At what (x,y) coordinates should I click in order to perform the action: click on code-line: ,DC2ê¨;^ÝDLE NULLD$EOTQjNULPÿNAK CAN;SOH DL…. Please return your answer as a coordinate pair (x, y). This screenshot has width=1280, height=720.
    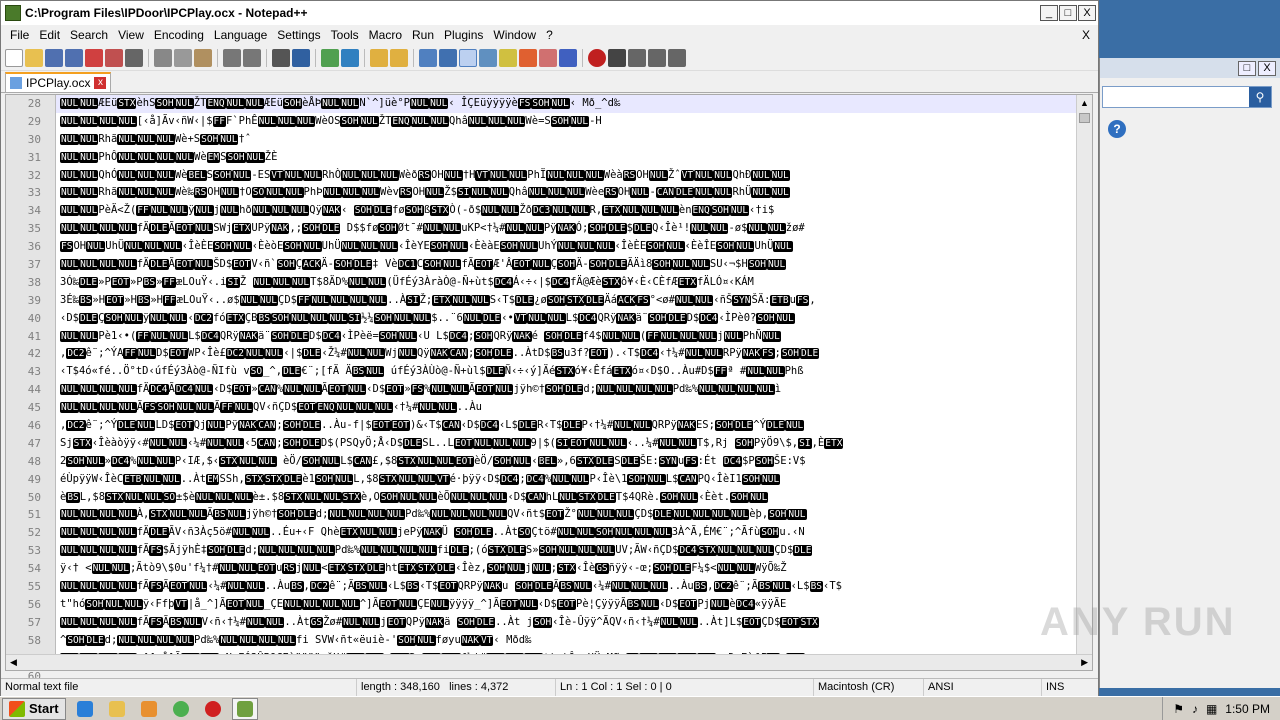
    Looking at the image, I should click on (574, 426).